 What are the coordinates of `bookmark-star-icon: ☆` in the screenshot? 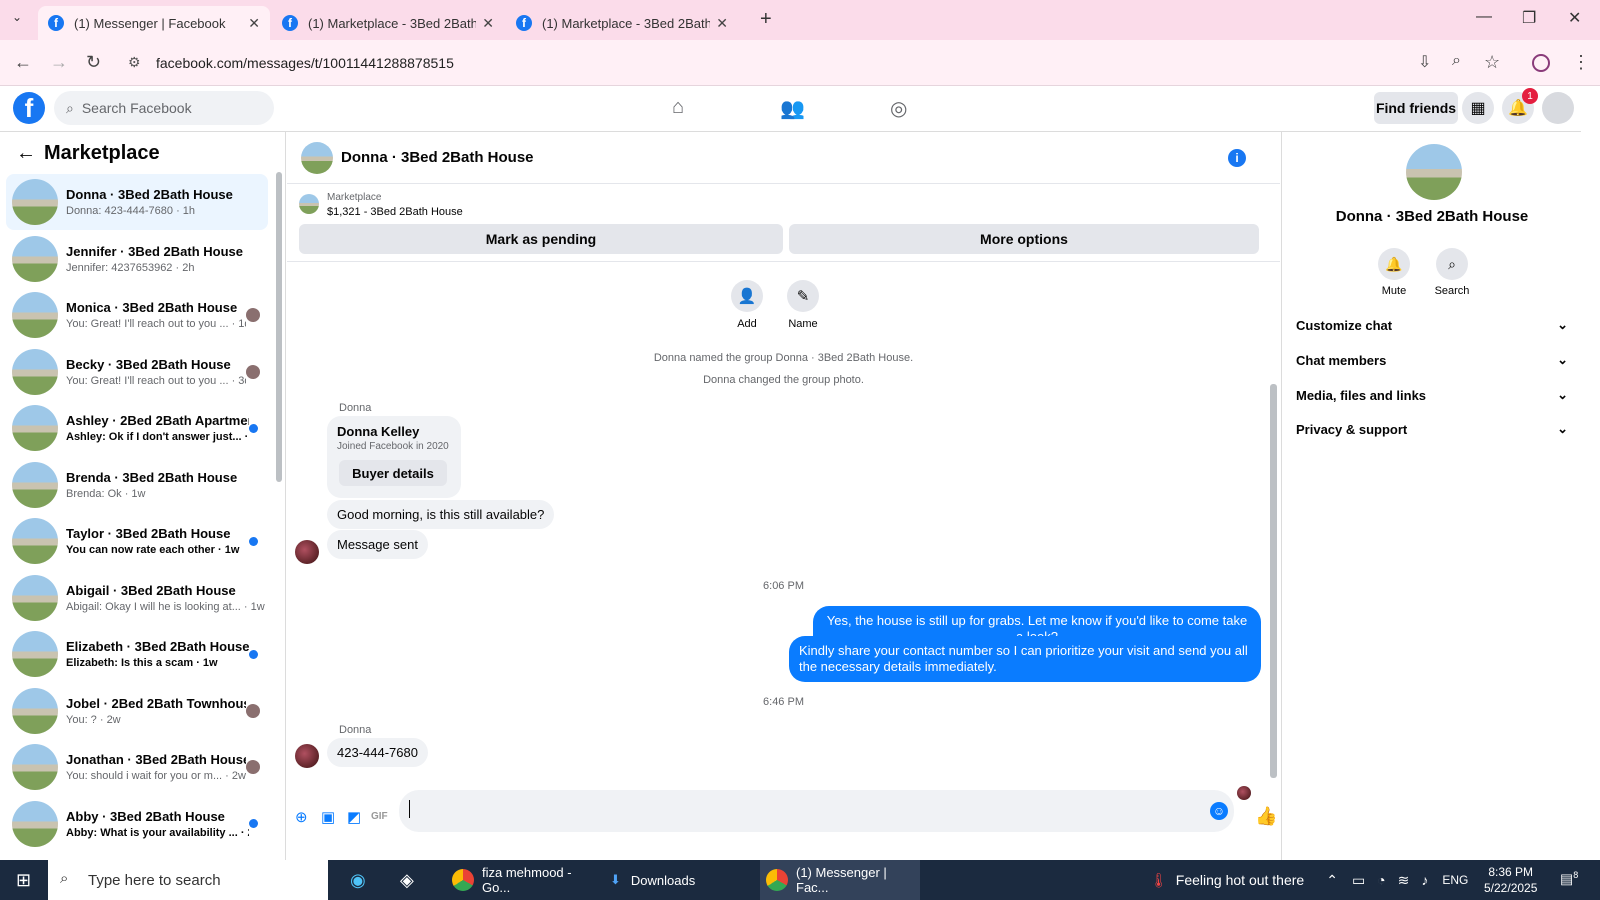 It's located at (1492, 62).